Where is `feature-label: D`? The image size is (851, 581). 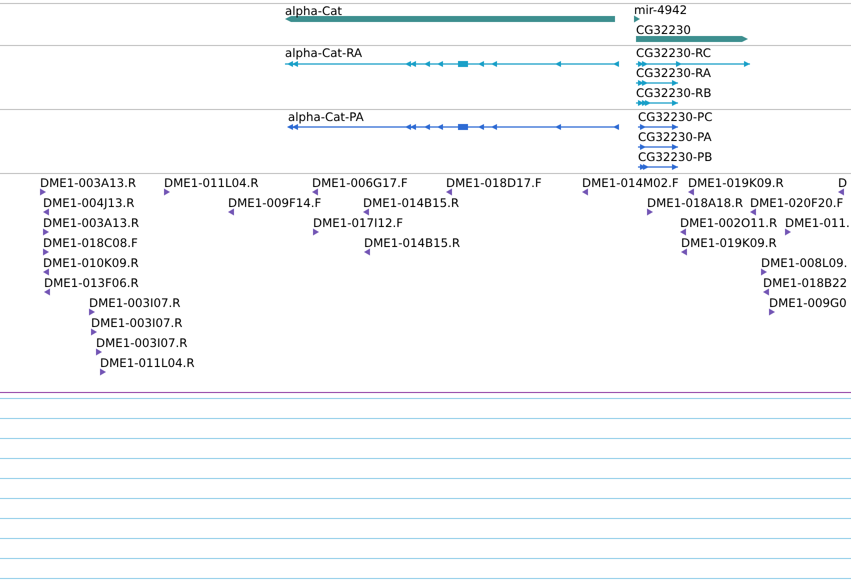
feature-label: D is located at coordinates (843, 183).